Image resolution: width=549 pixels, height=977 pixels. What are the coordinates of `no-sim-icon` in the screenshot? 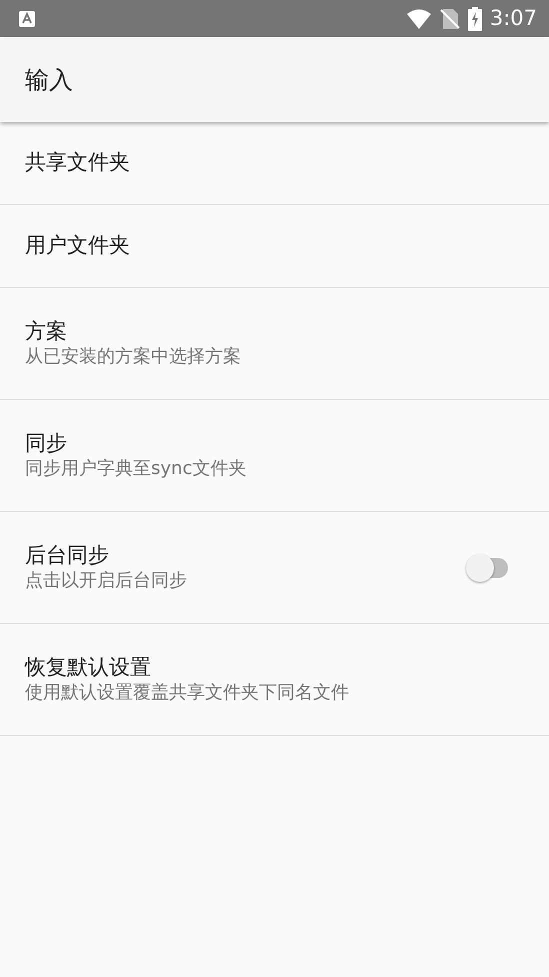 It's located at (450, 19).